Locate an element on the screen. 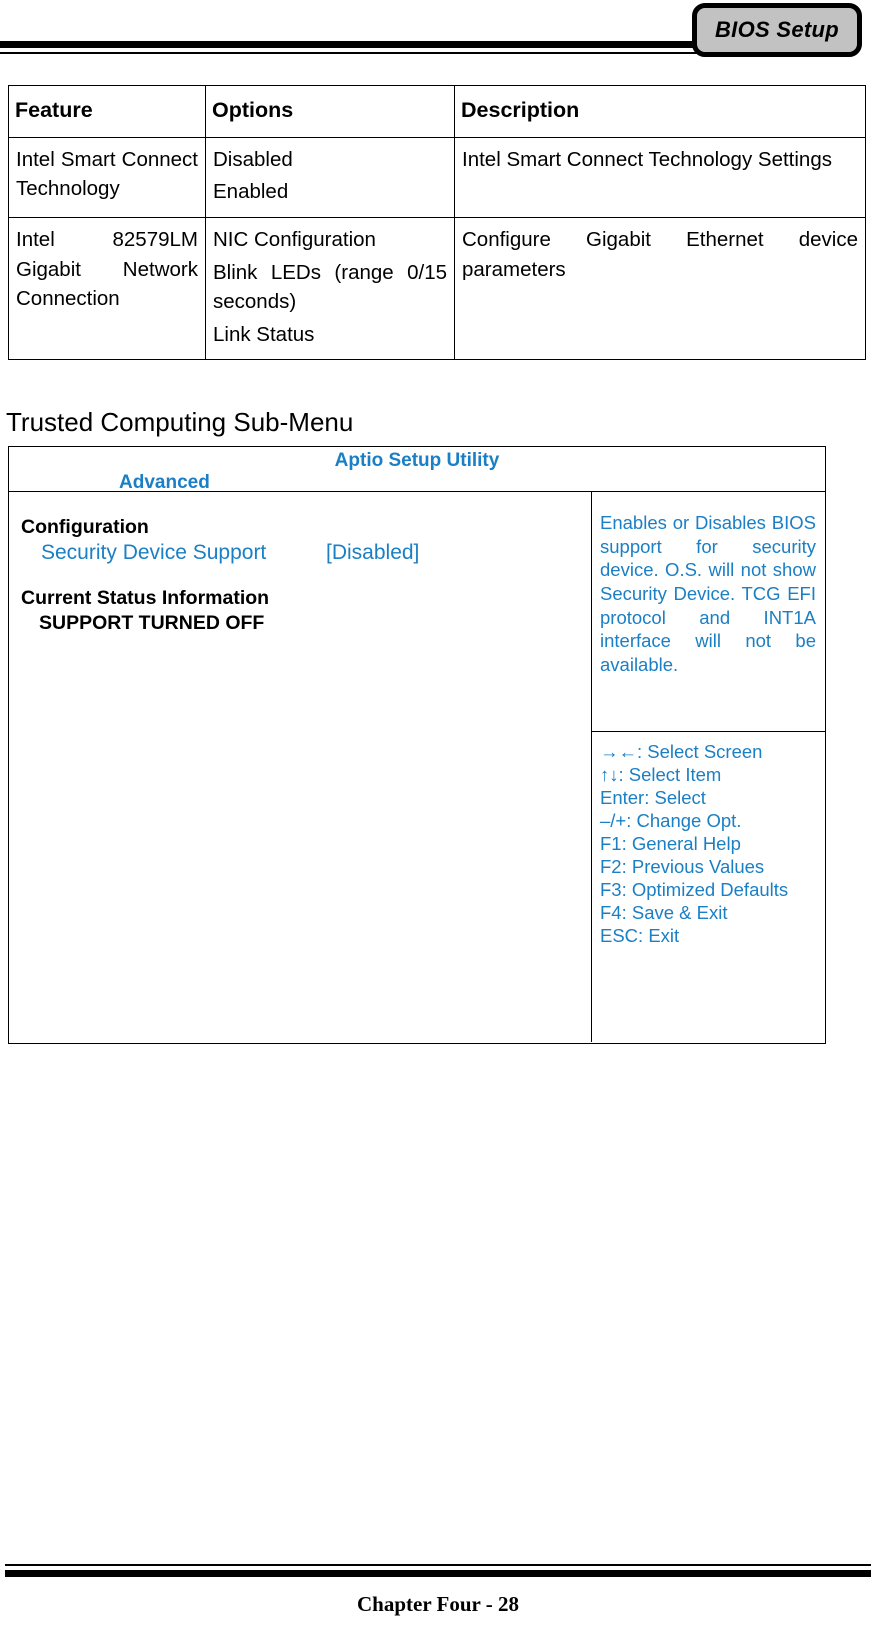  current-status-value: SUPPORT TURNED OFF is located at coordinates (152, 623).